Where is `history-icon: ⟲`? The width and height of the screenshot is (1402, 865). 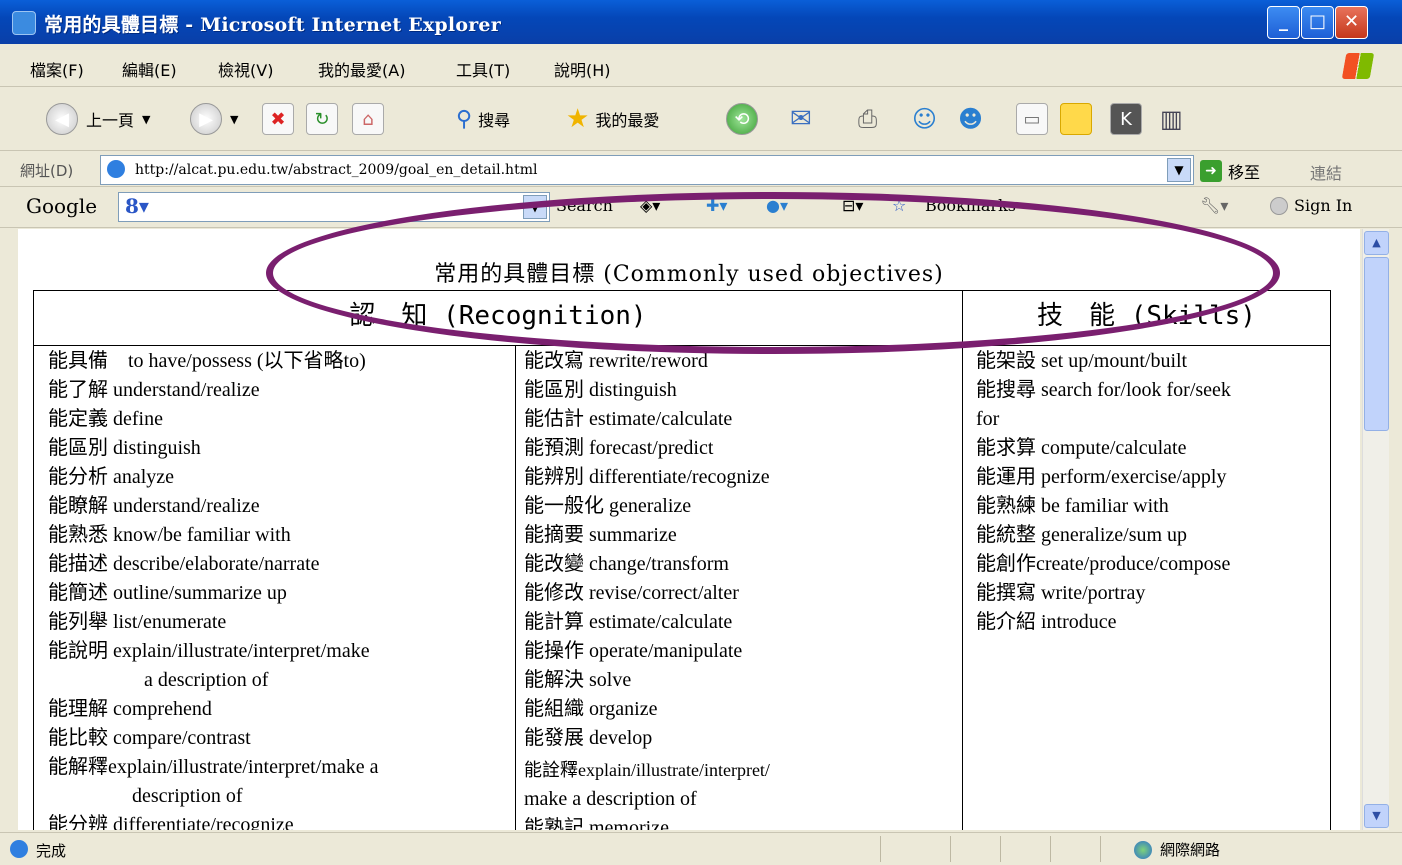 history-icon: ⟲ is located at coordinates (742, 119).